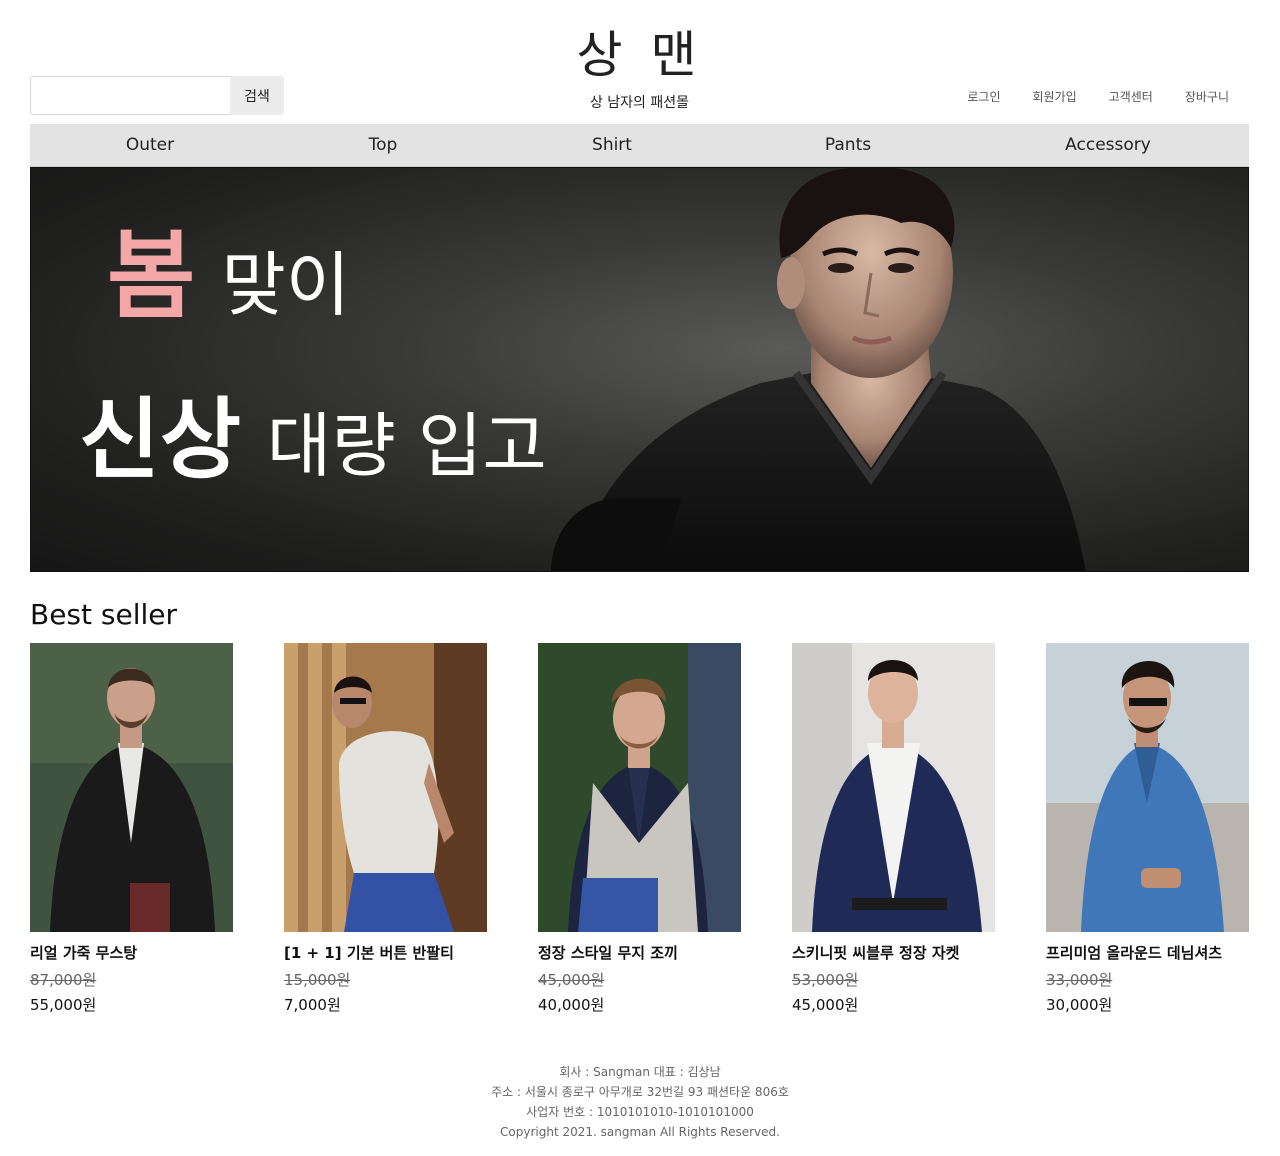 The image size is (1280, 1156). I want to click on product-name: [1 + 1] 기본 버튼 반팔티, so click(385, 952).